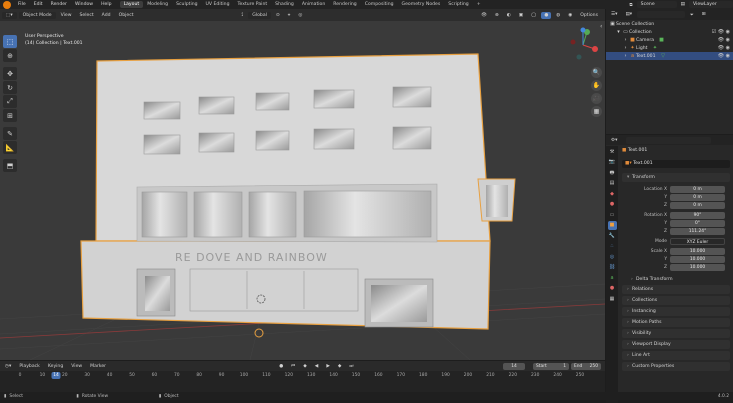 Image resolution: width=733 pixels, height=403 pixels. What do you see at coordinates (497, 15) in the screenshot?
I see `gizmo-icon: ⊕` at bounding box center [497, 15].